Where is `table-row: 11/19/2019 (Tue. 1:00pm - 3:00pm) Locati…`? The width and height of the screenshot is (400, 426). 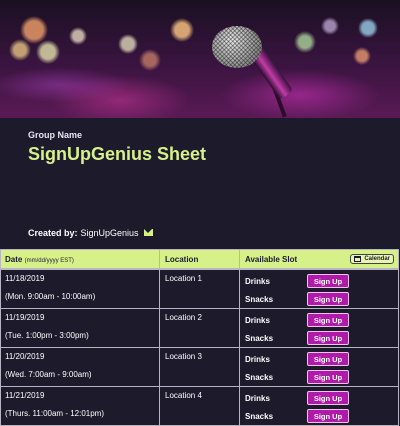 table-row: 11/19/2019 (Tue. 1:00pm - 3:00pm) Locati… is located at coordinates (199, 327).